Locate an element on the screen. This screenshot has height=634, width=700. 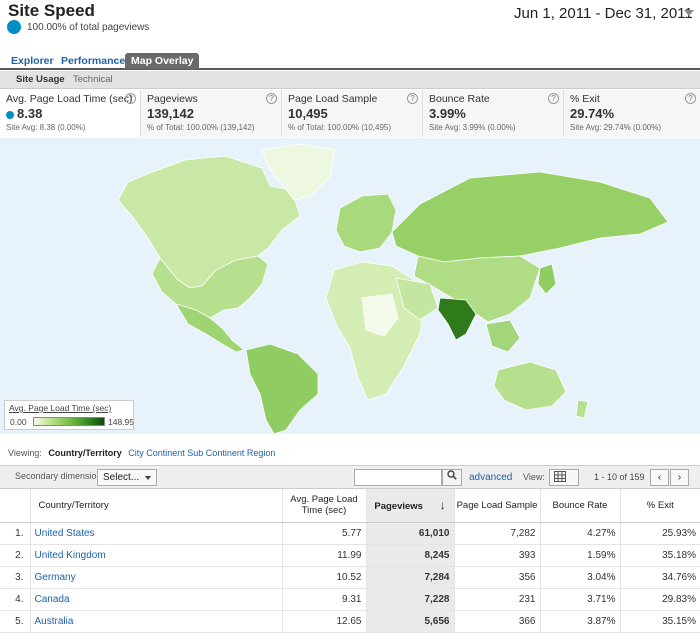
metric-sub: Site Avg: 8.38 (0.00%) is located at coordinates (46, 127).